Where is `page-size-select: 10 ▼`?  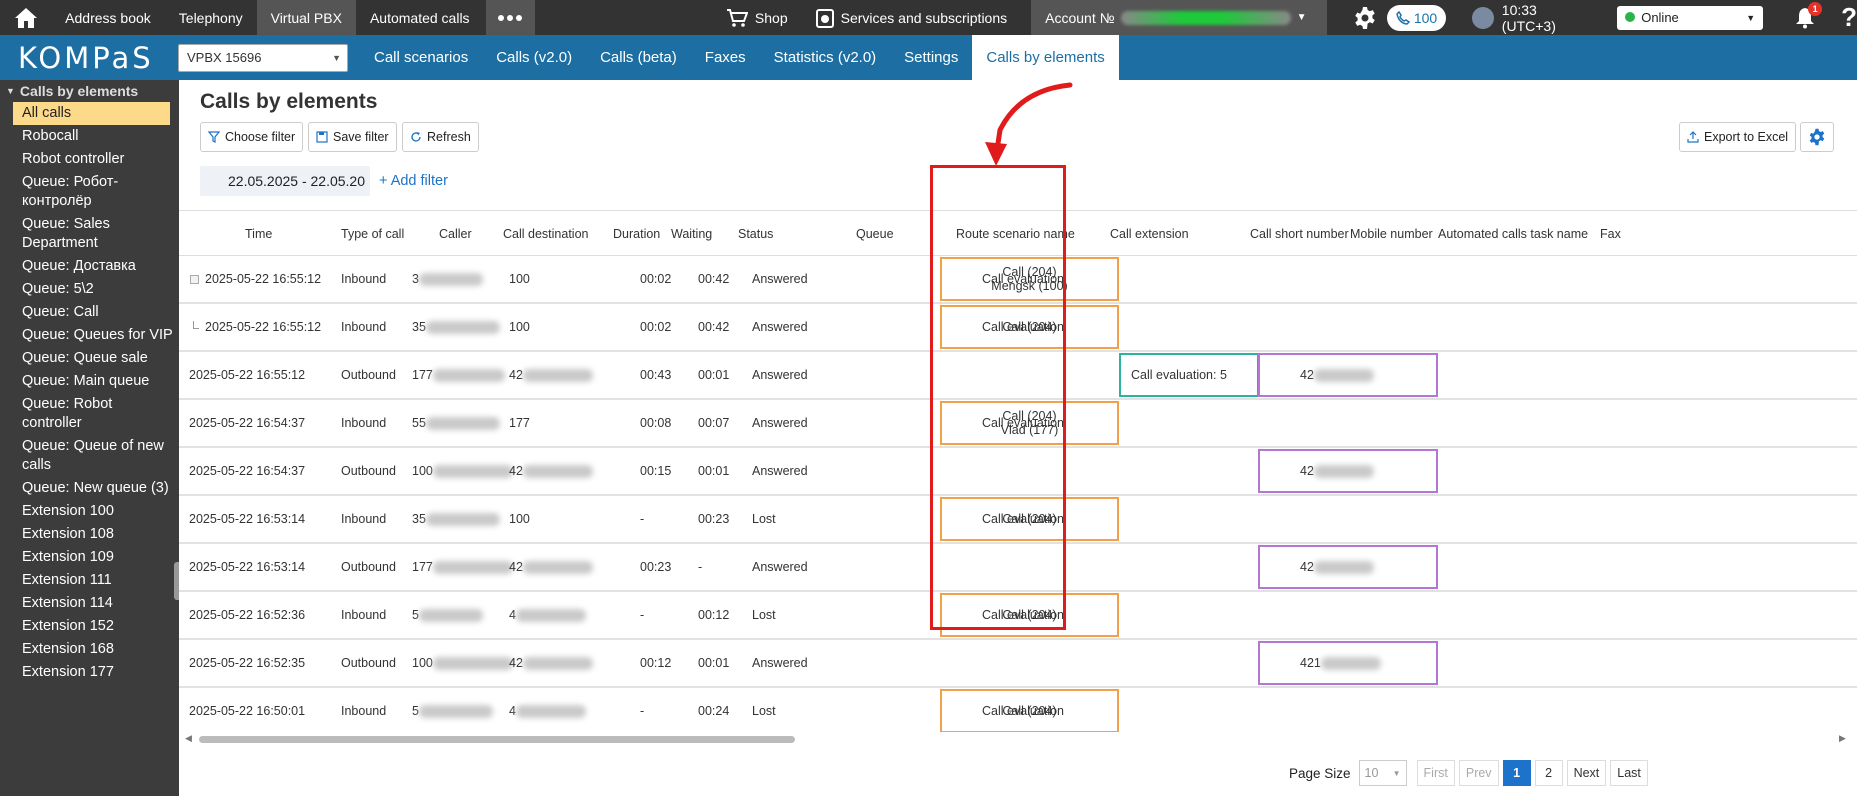
page-size-select: 10 ▼ is located at coordinates (1382, 773).